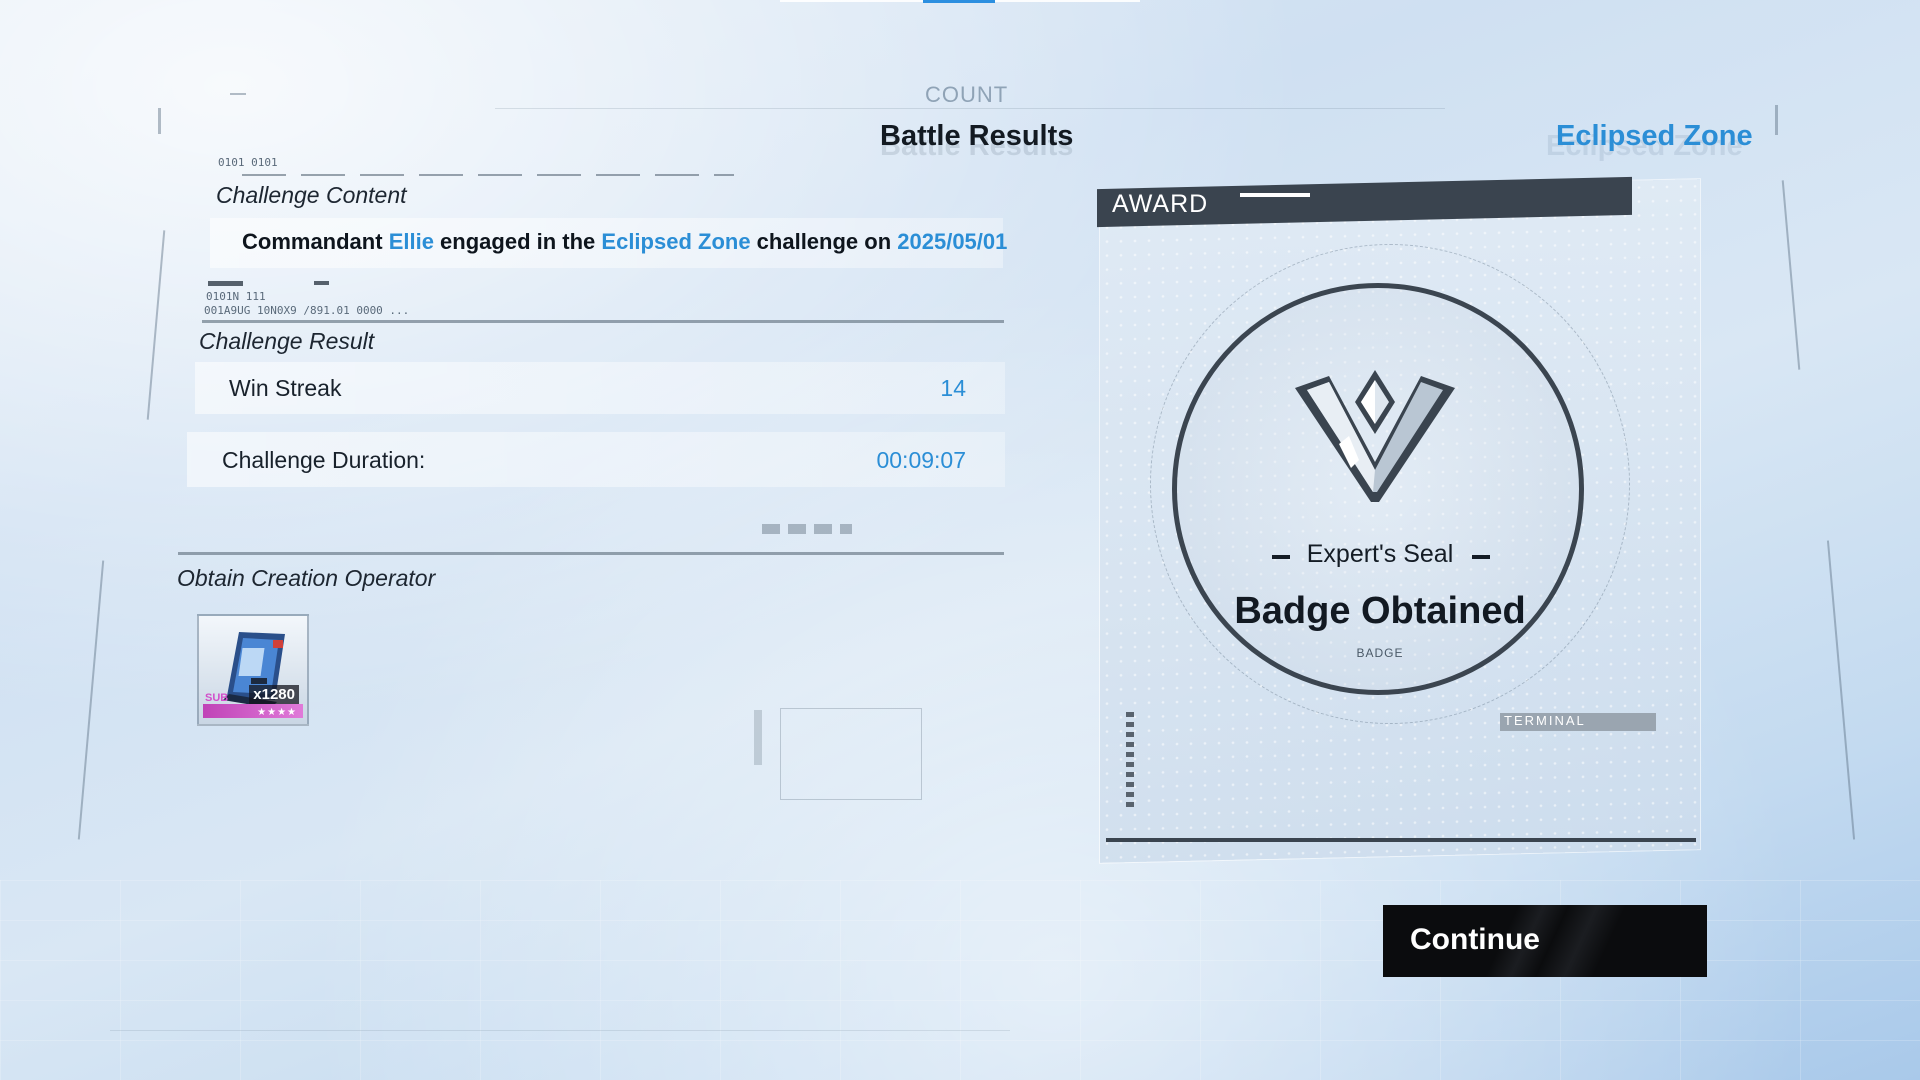 The image size is (1920, 1080). What do you see at coordinates (225, 283) in the screenshot?
I see `decor-block` at bounding box center [225, 283].